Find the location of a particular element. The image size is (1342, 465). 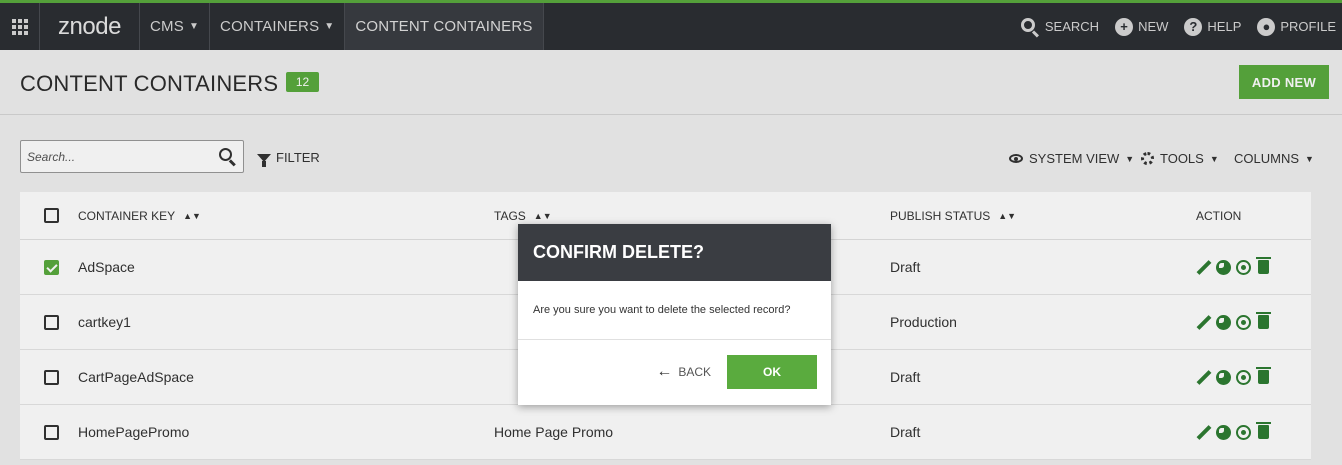

back-button: ← BACK is located at coordinates (683, 372).